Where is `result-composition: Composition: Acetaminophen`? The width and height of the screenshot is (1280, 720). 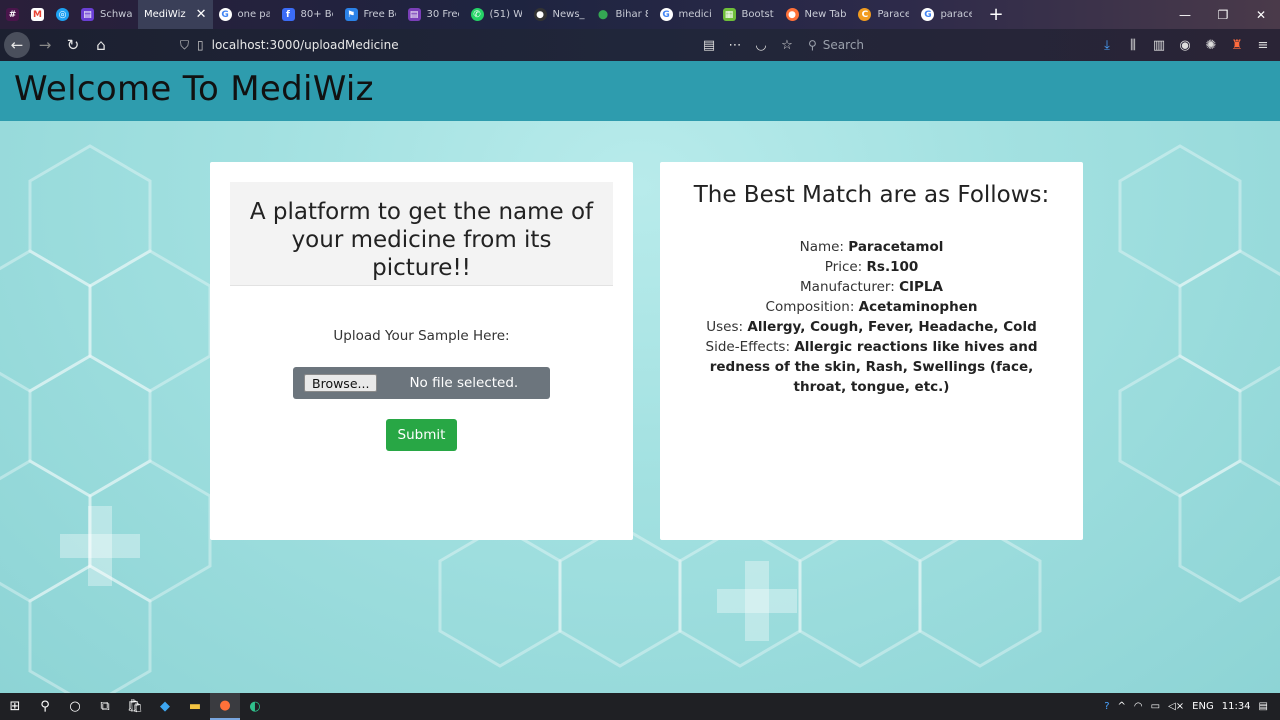 result-composition: Composition: Acetaminophen is located at coordinates (871, 307).